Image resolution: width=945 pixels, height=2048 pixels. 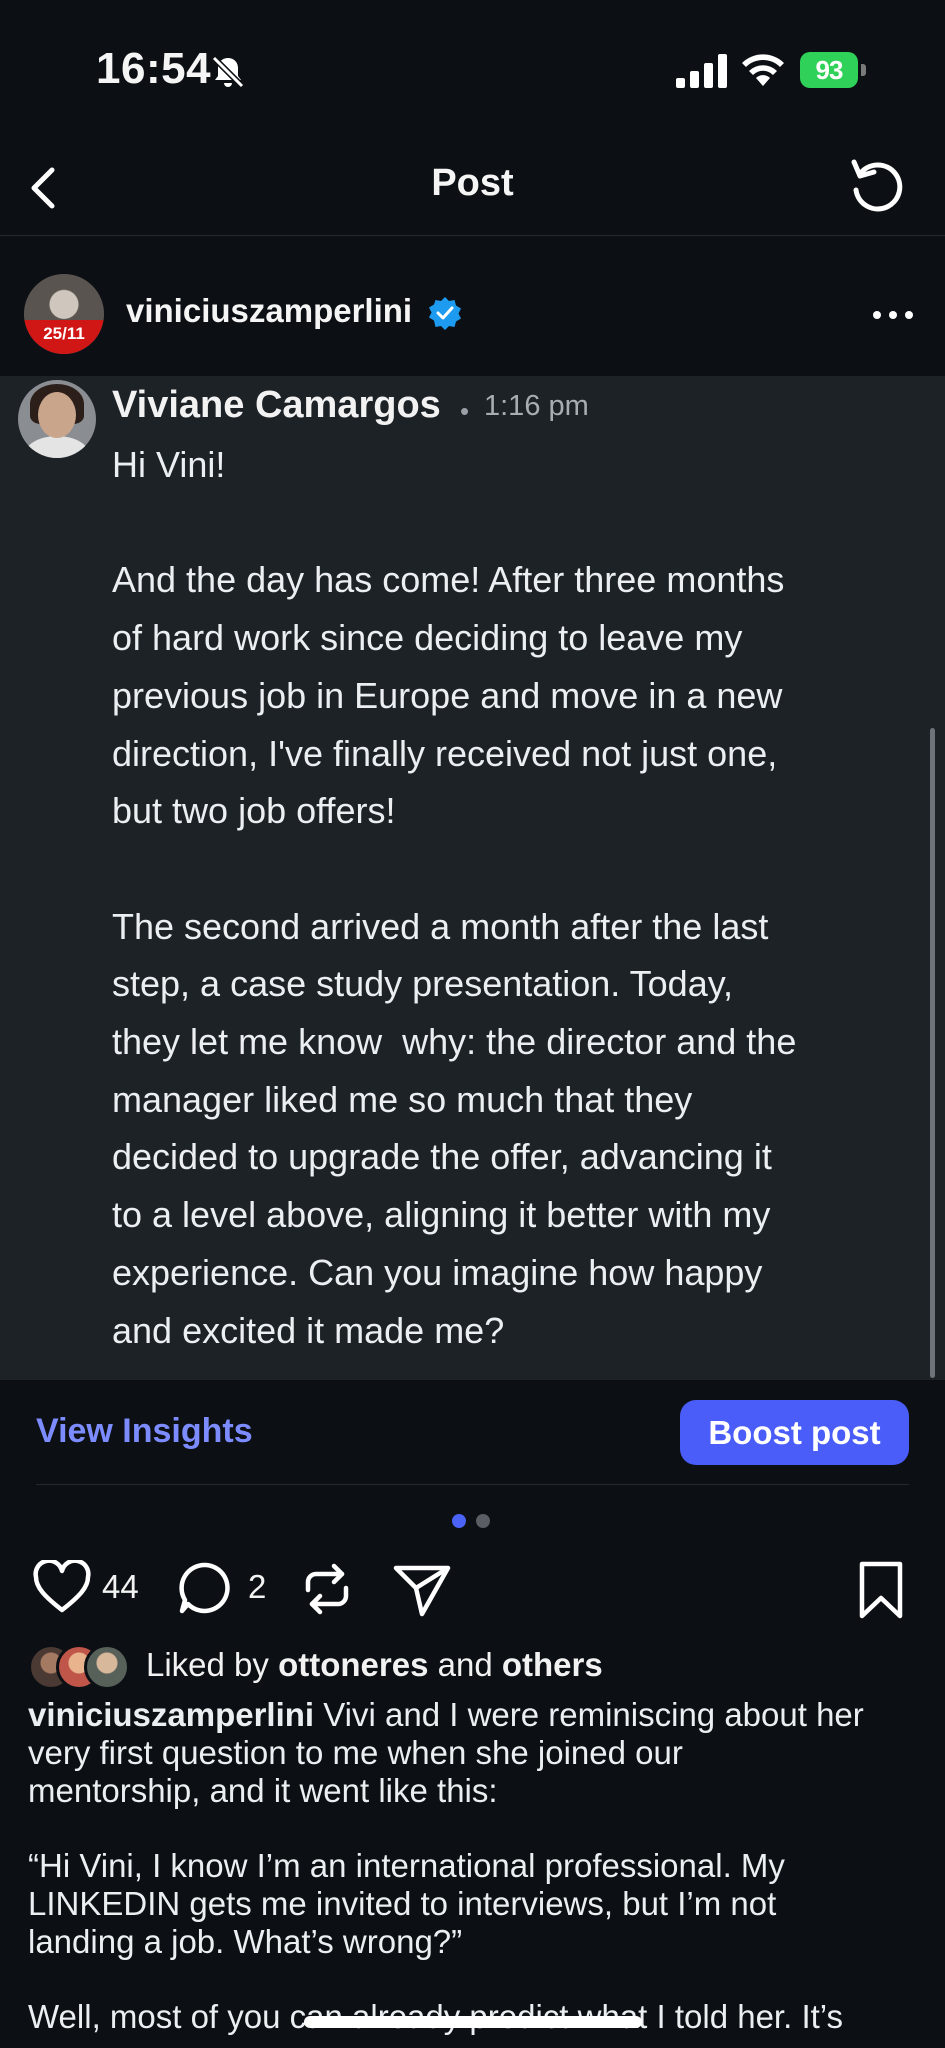 What do you see at coordinates (472, 1522) in the screenshot?
I see `carousel-indicator` at bounding box center [472, 1522].